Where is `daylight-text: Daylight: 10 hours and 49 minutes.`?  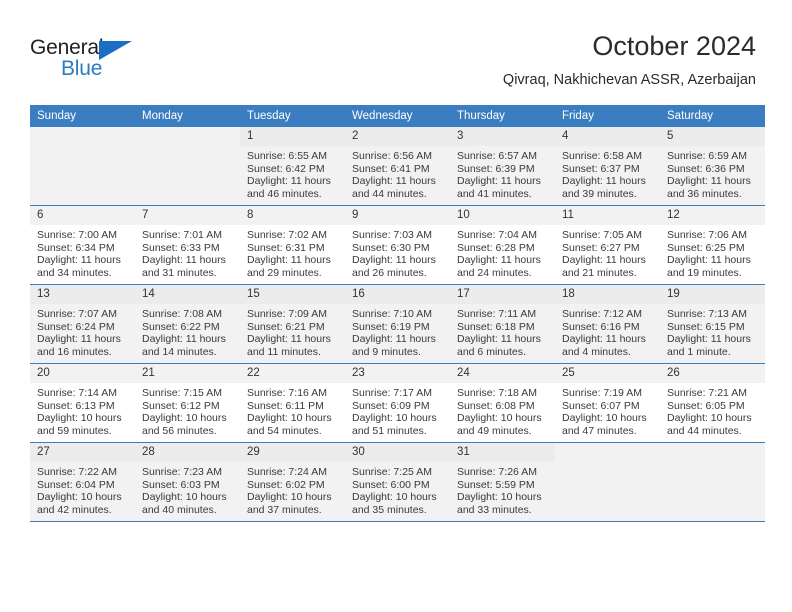
daylight-text: Daylight: 10 hours and 49 minutes. is located at coordinates (499, 424).